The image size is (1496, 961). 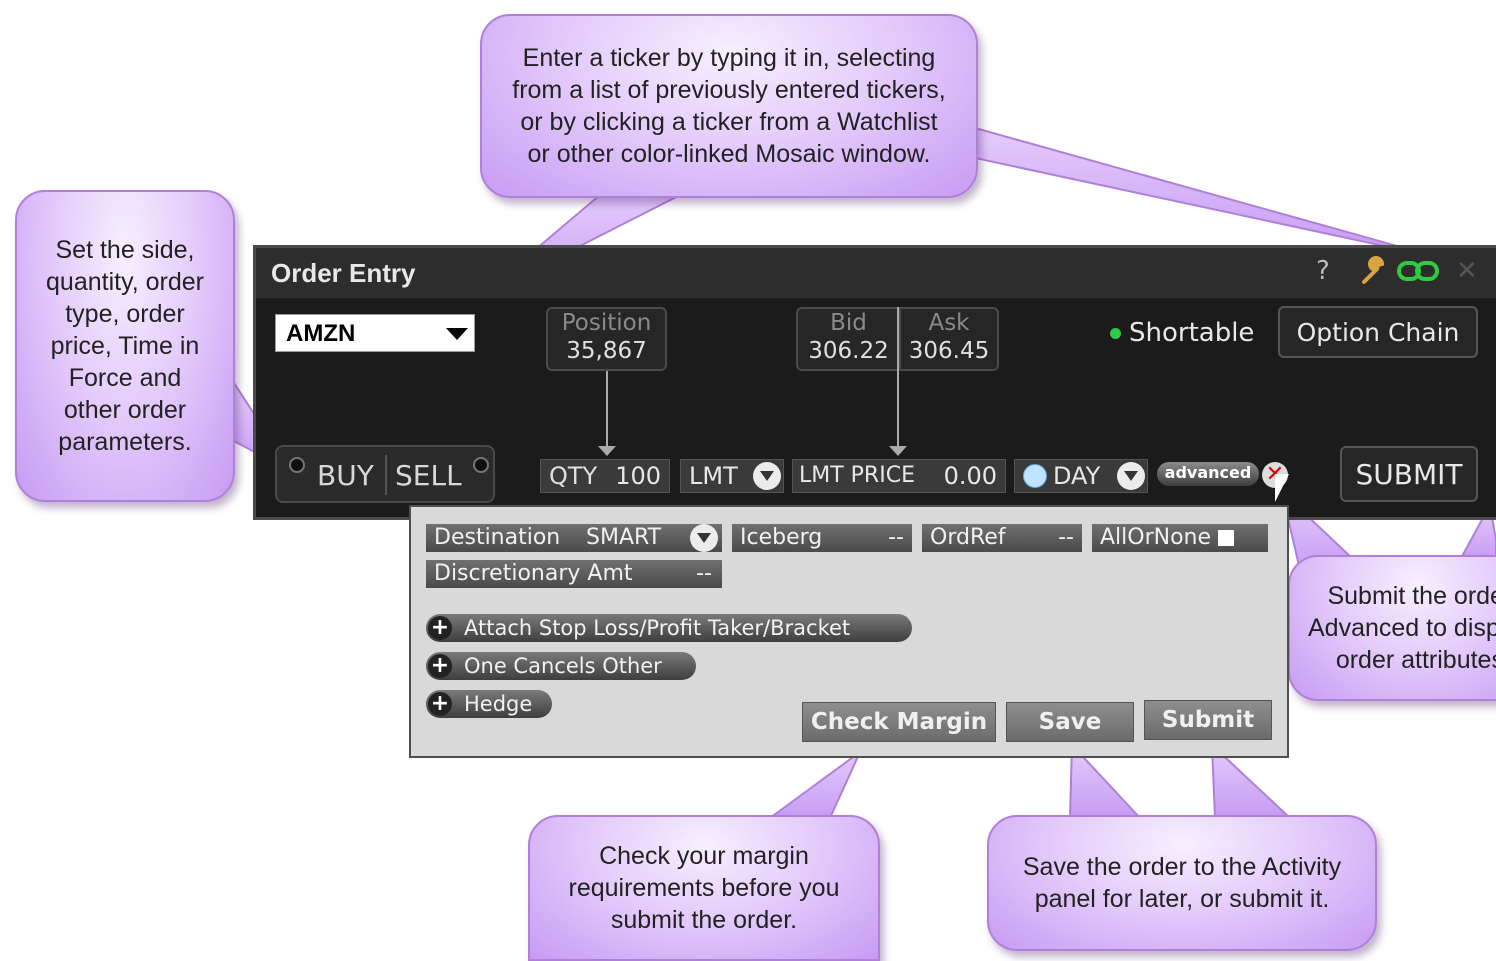 What do you see at coordinates (375, 333) in the screenshot?
I see `ticker-dropdown: AMZN` at bounding box center [375, 333].